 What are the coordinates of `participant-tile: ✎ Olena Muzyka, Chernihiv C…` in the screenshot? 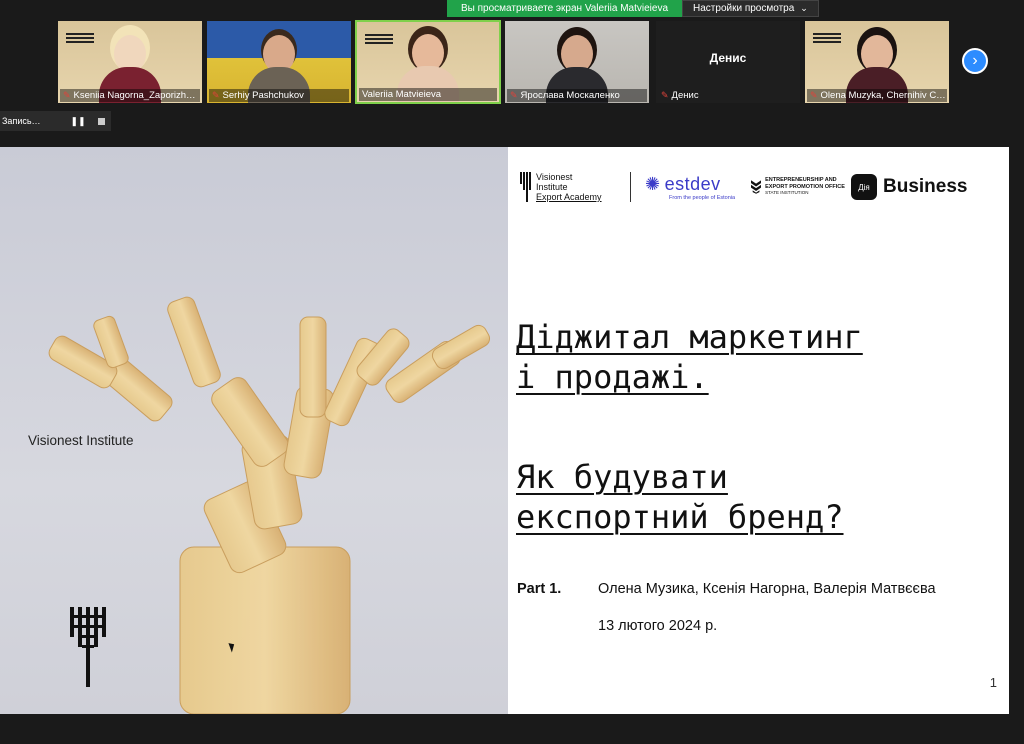 It's located at (877, 62).